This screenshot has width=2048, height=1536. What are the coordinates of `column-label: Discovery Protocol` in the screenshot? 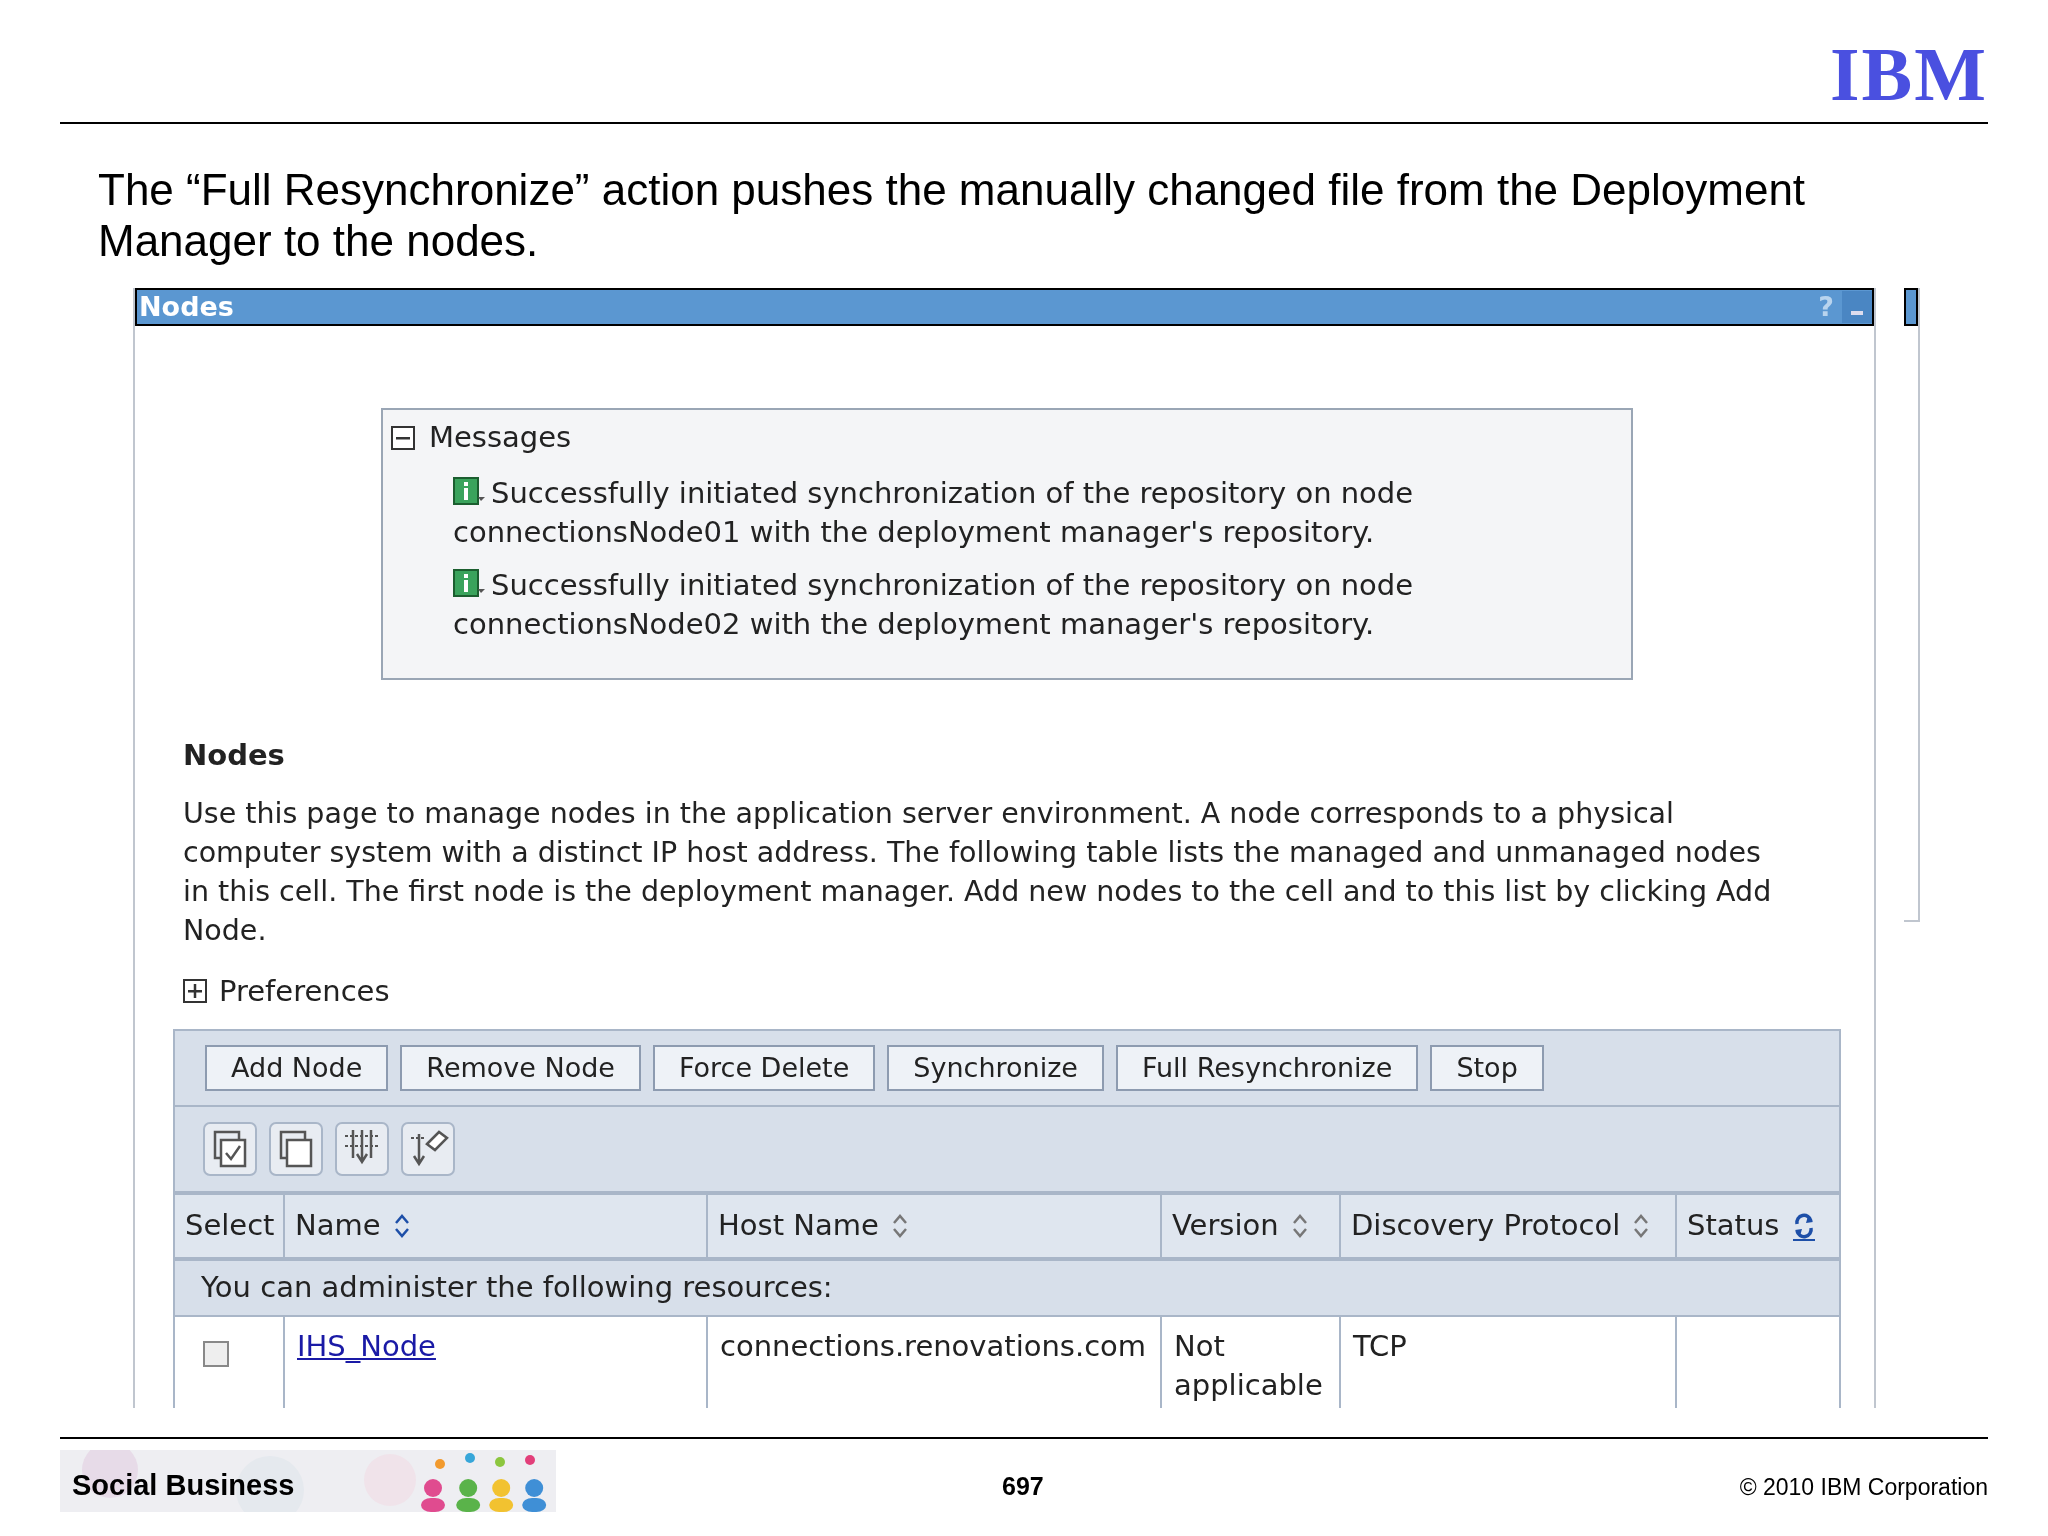 It's located at (1486, 1226).